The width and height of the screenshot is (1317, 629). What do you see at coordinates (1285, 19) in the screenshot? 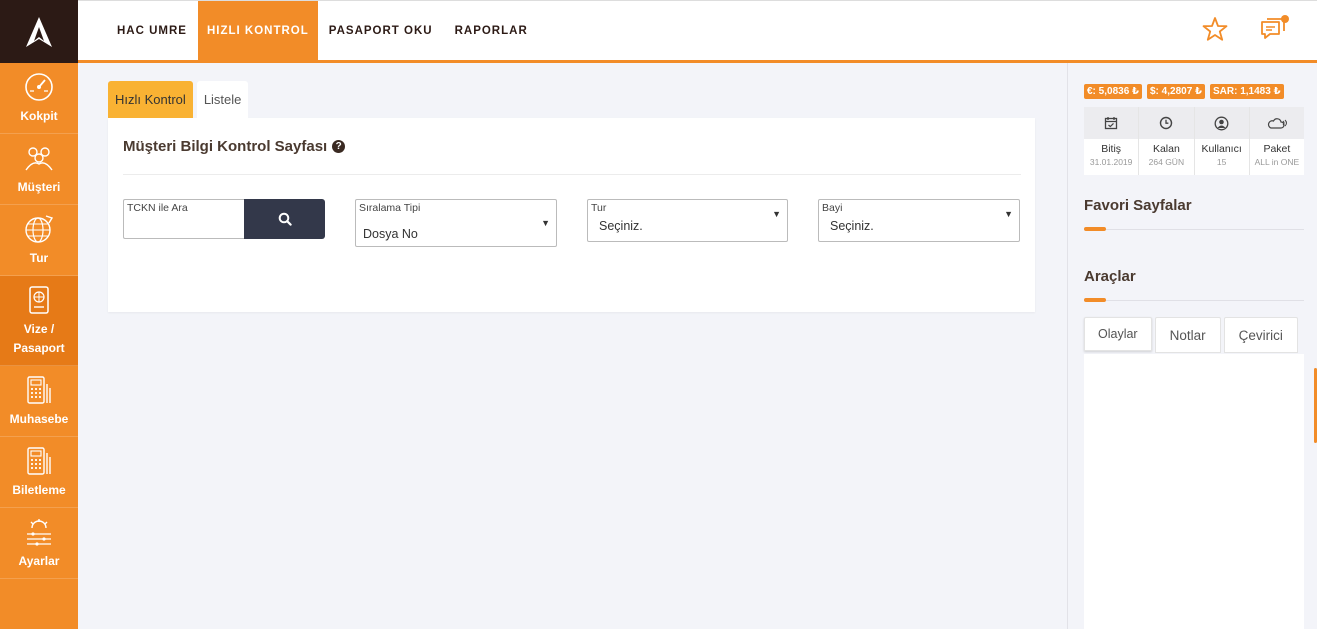
I see `notification-dot` at bounding box center [1285, 19].